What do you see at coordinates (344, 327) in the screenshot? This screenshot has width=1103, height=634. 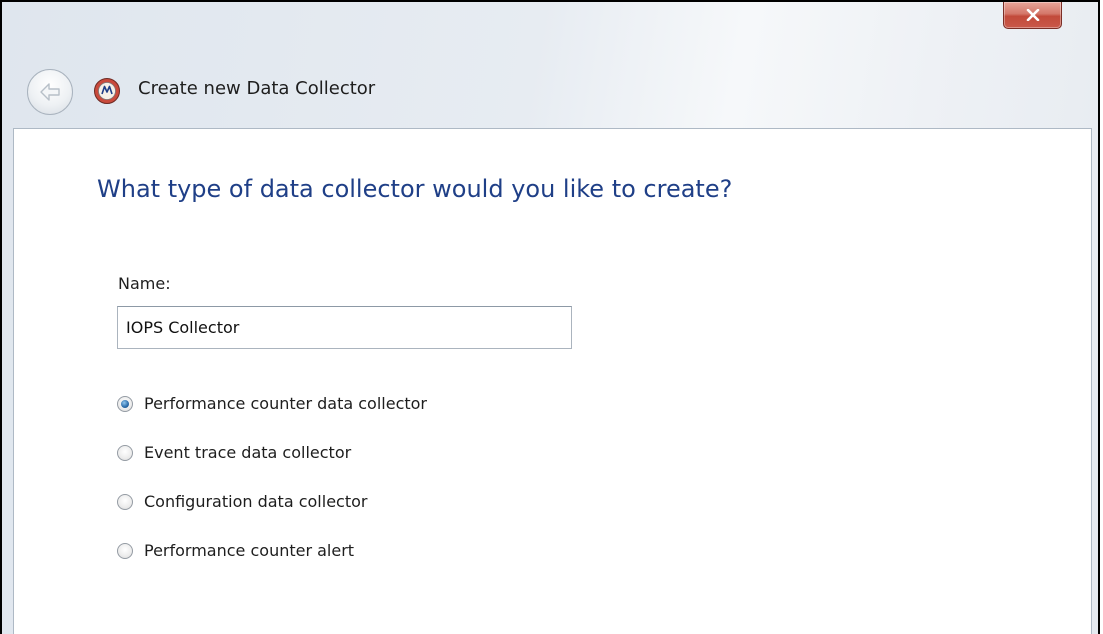 I see `name-input` at bounding box center [344, 327].